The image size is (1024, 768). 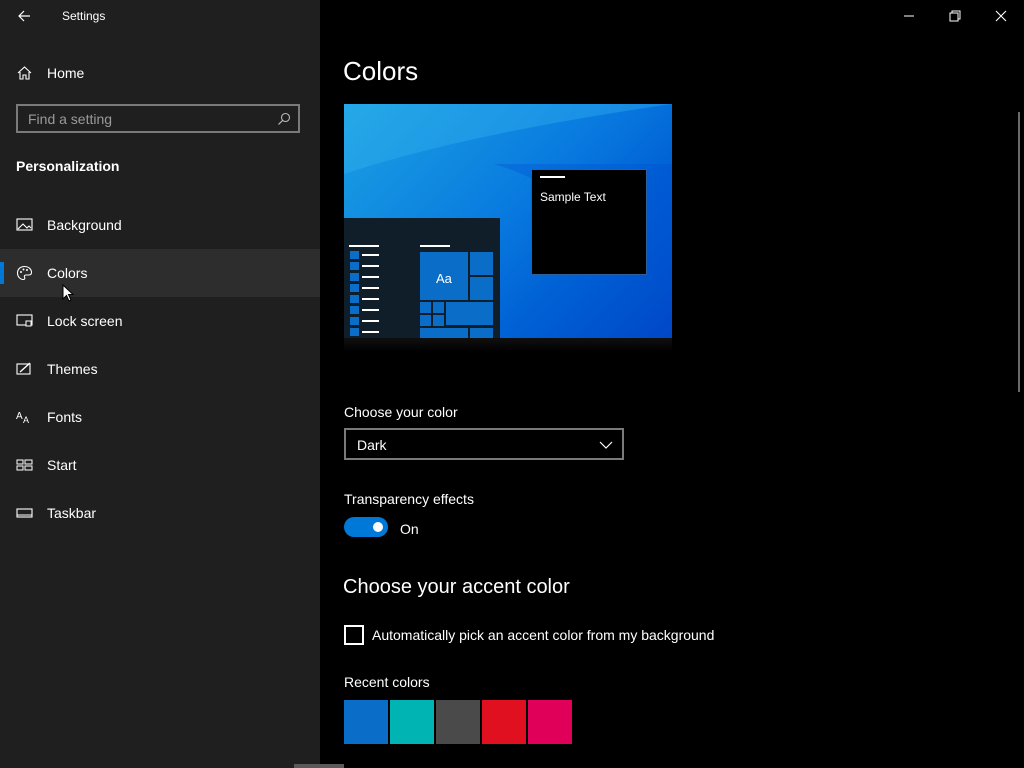 I want to click on start-icon, so click(x=24, y=465).